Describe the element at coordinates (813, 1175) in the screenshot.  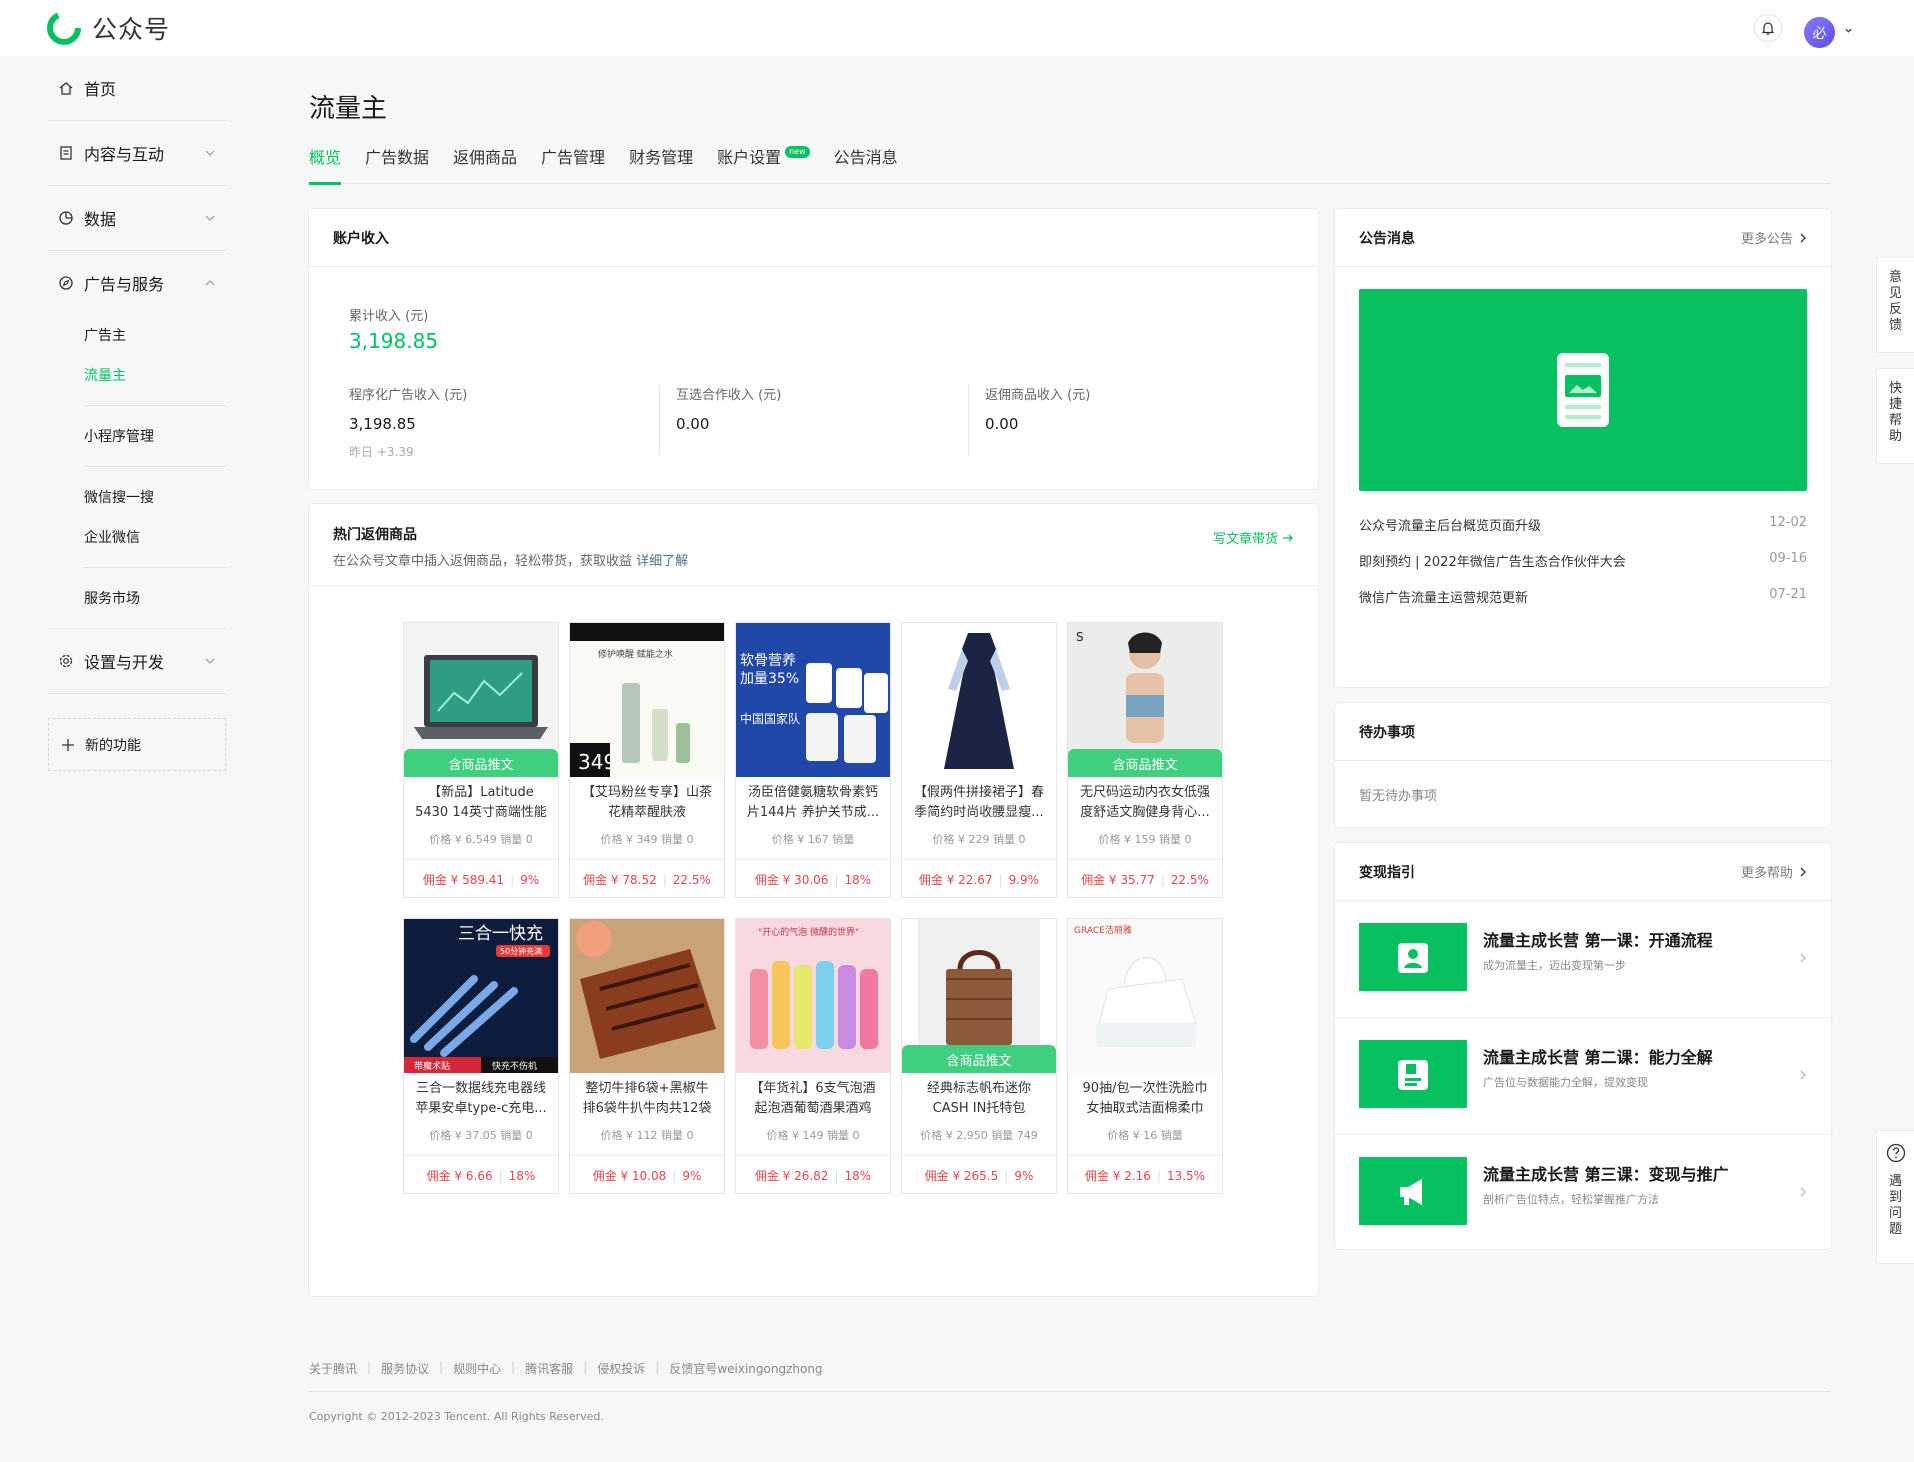
I see `product-commission: 佣金 ¥ 26.82 | 18%` at that location.